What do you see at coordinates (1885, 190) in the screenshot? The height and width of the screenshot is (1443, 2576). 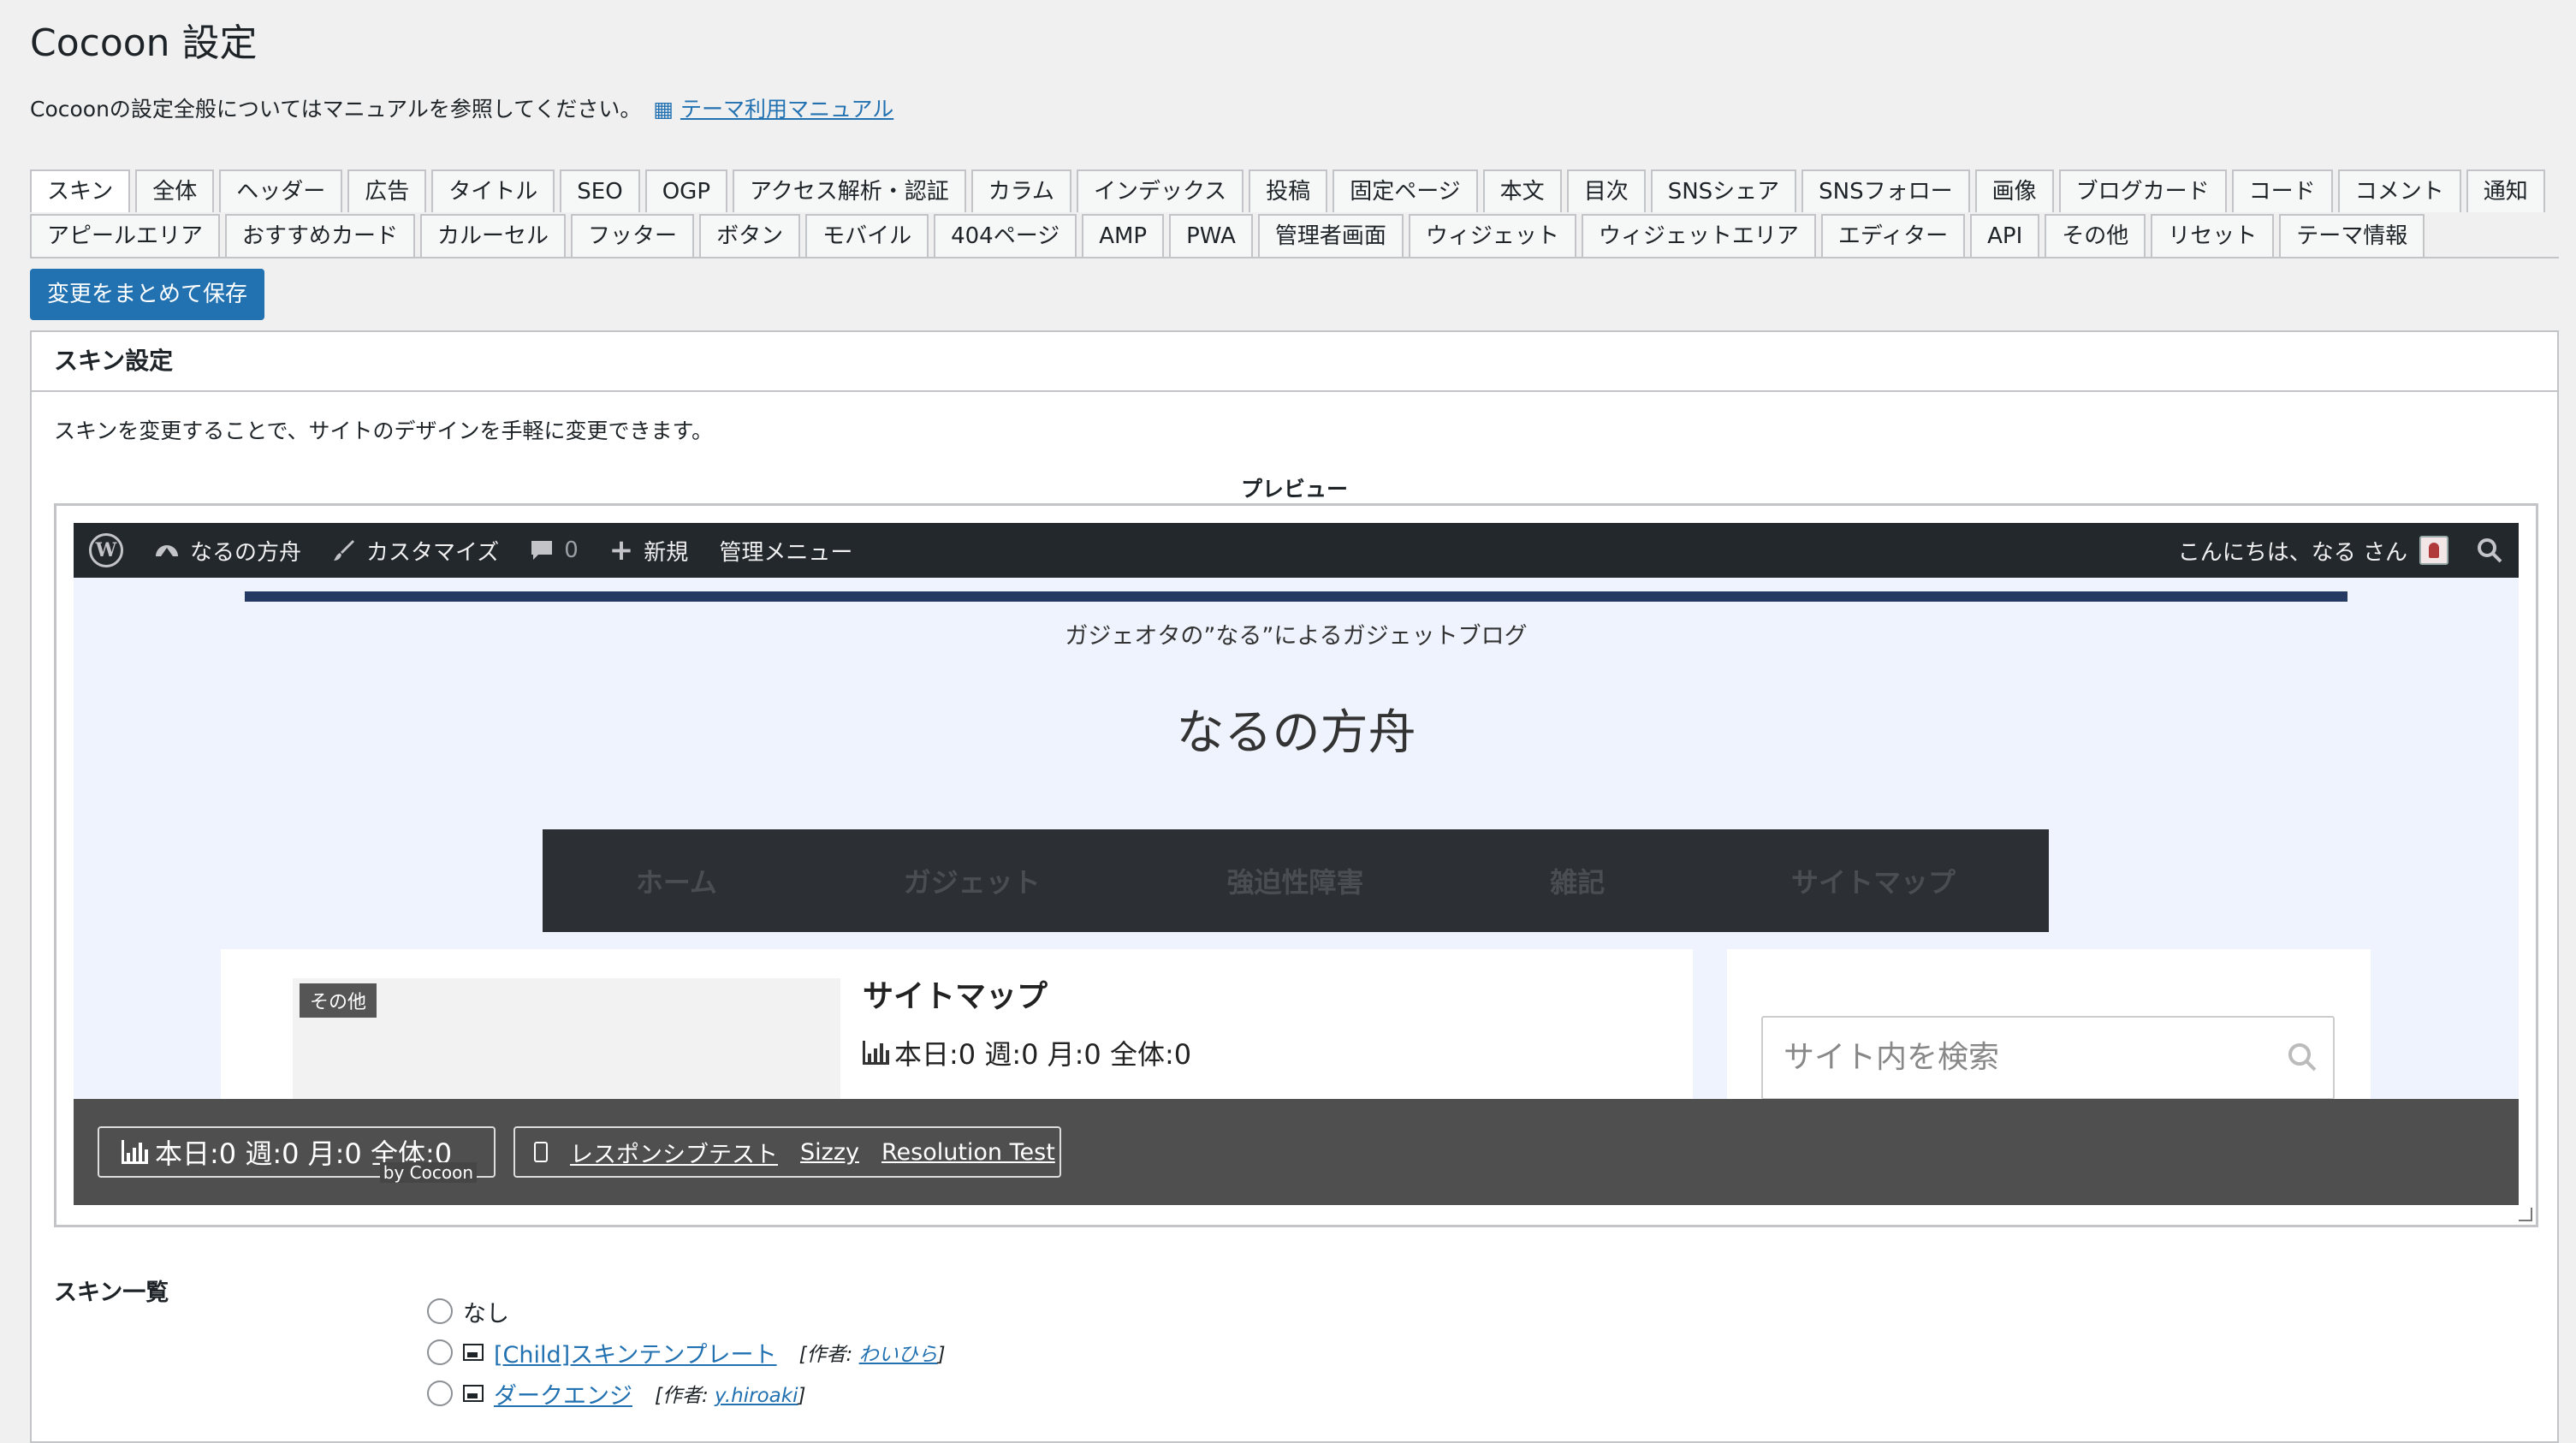 I see `tab-r1-15: SNSフォロー` at bounding box center [1885, 190].